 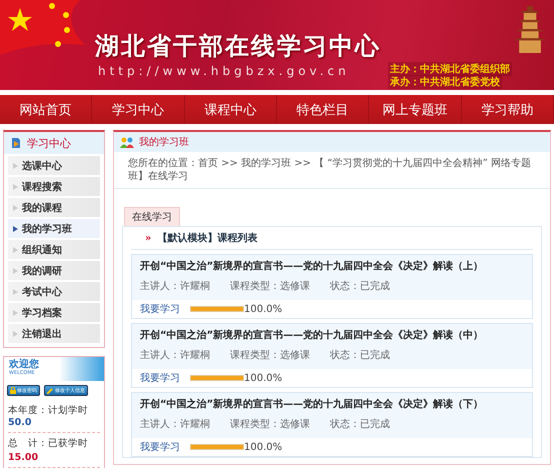 I want to click on nav-tab: 特色栏目, so click(x=323, y=109).